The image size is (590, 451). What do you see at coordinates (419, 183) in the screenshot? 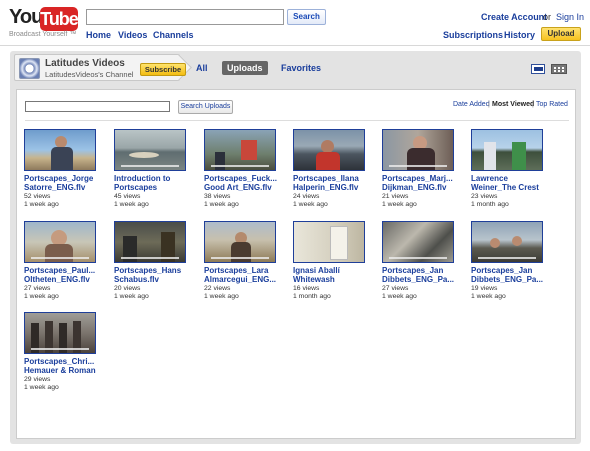
I see `video-title: Portscapes_Marj... Dijkman_ENG.flv` at bounding box center [419, 183].